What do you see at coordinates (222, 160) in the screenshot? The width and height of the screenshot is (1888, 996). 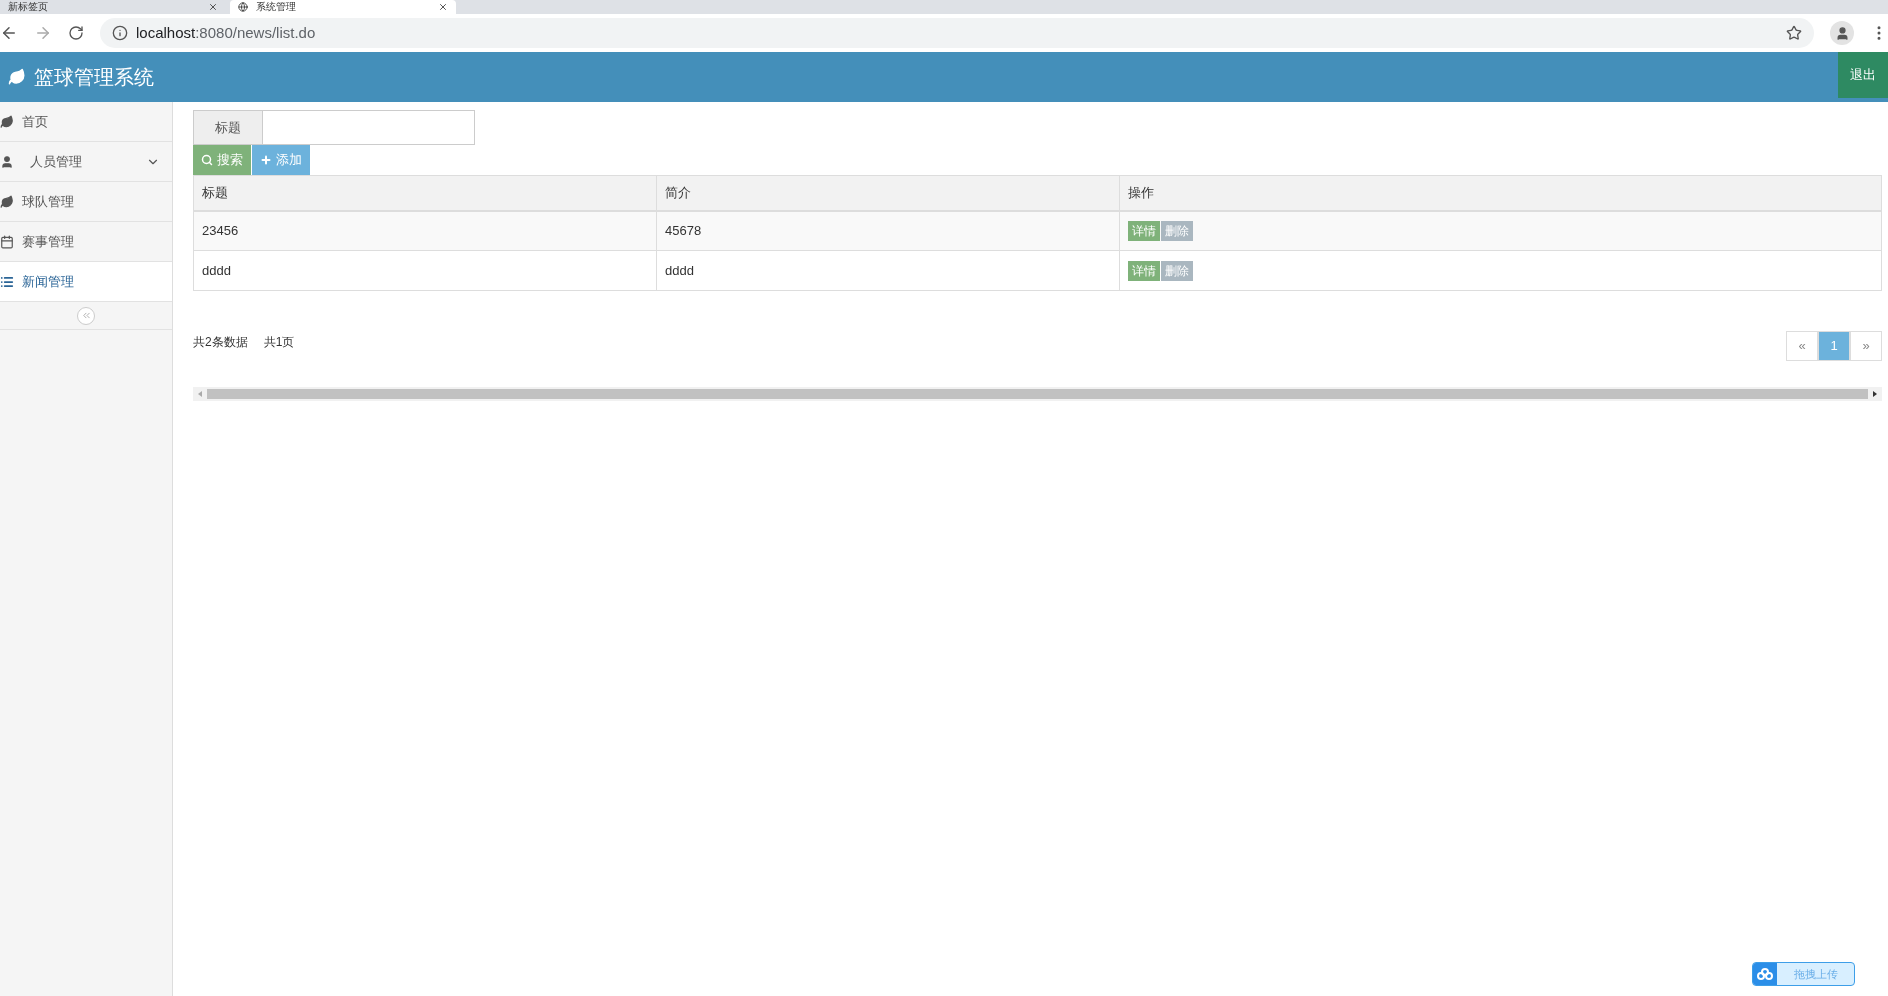 I see `search-button: 搜索` at bounding box center [222, 160].